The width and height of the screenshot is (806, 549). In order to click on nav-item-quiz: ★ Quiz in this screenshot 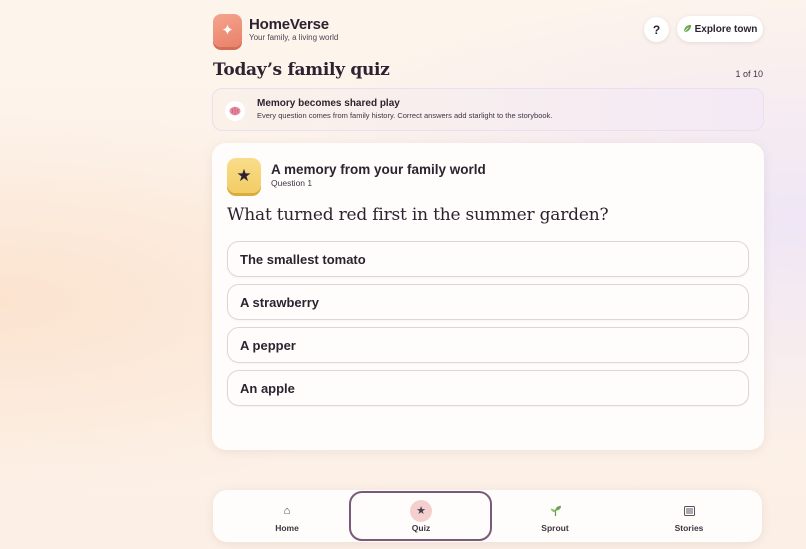, I will do `click(421, 516)`.